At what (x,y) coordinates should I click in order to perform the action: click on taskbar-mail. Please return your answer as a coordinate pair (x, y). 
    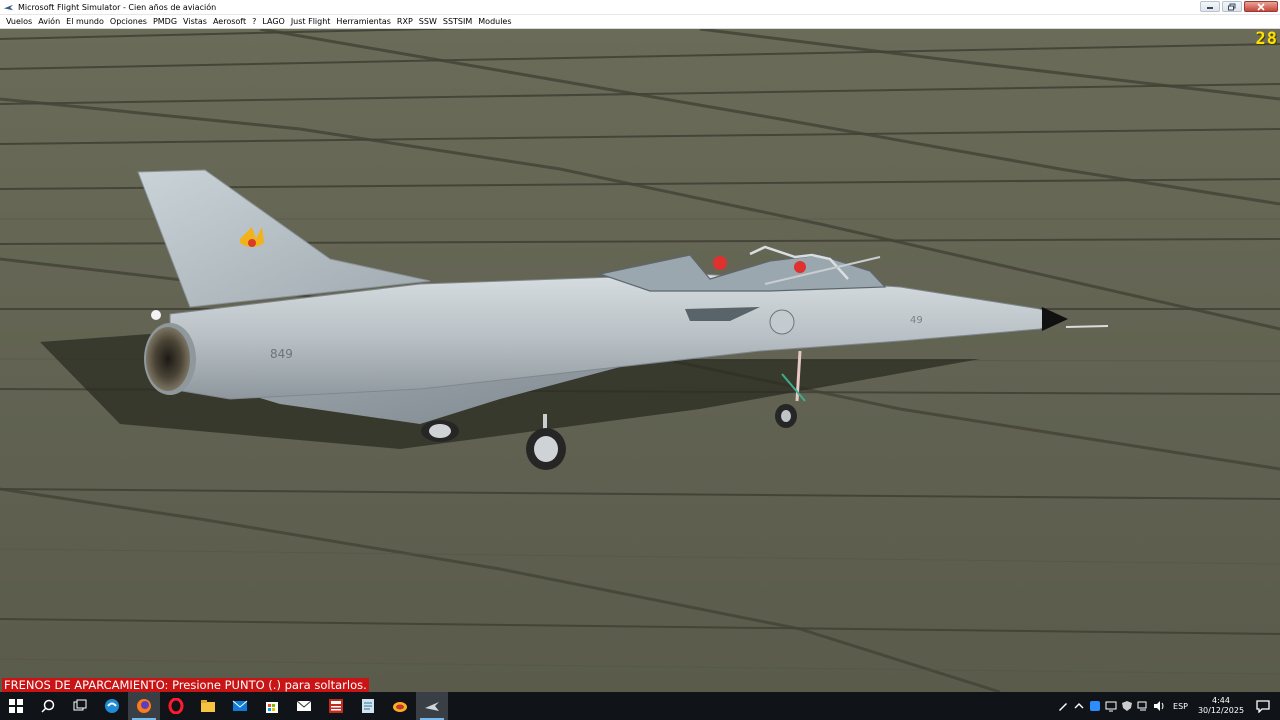
    Looking at the image, I should click on (240, 706).